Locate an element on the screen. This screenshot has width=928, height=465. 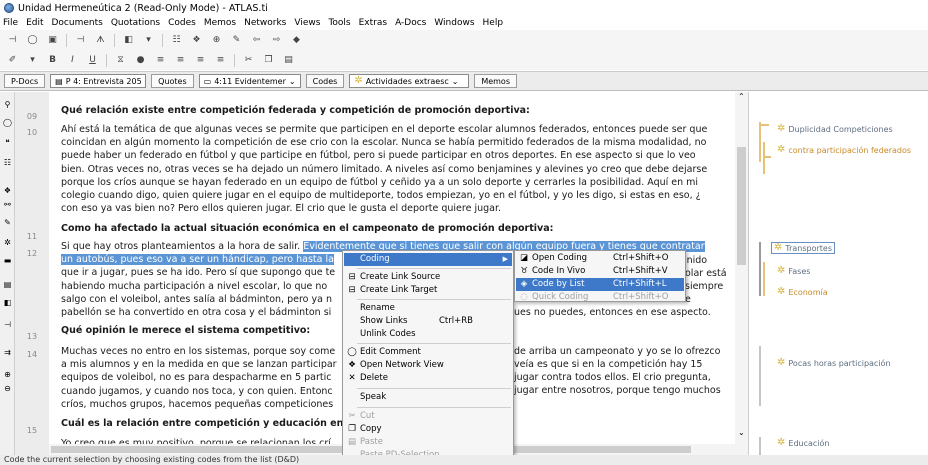
save-icon: ▣ is located at coordinates (52, 40).